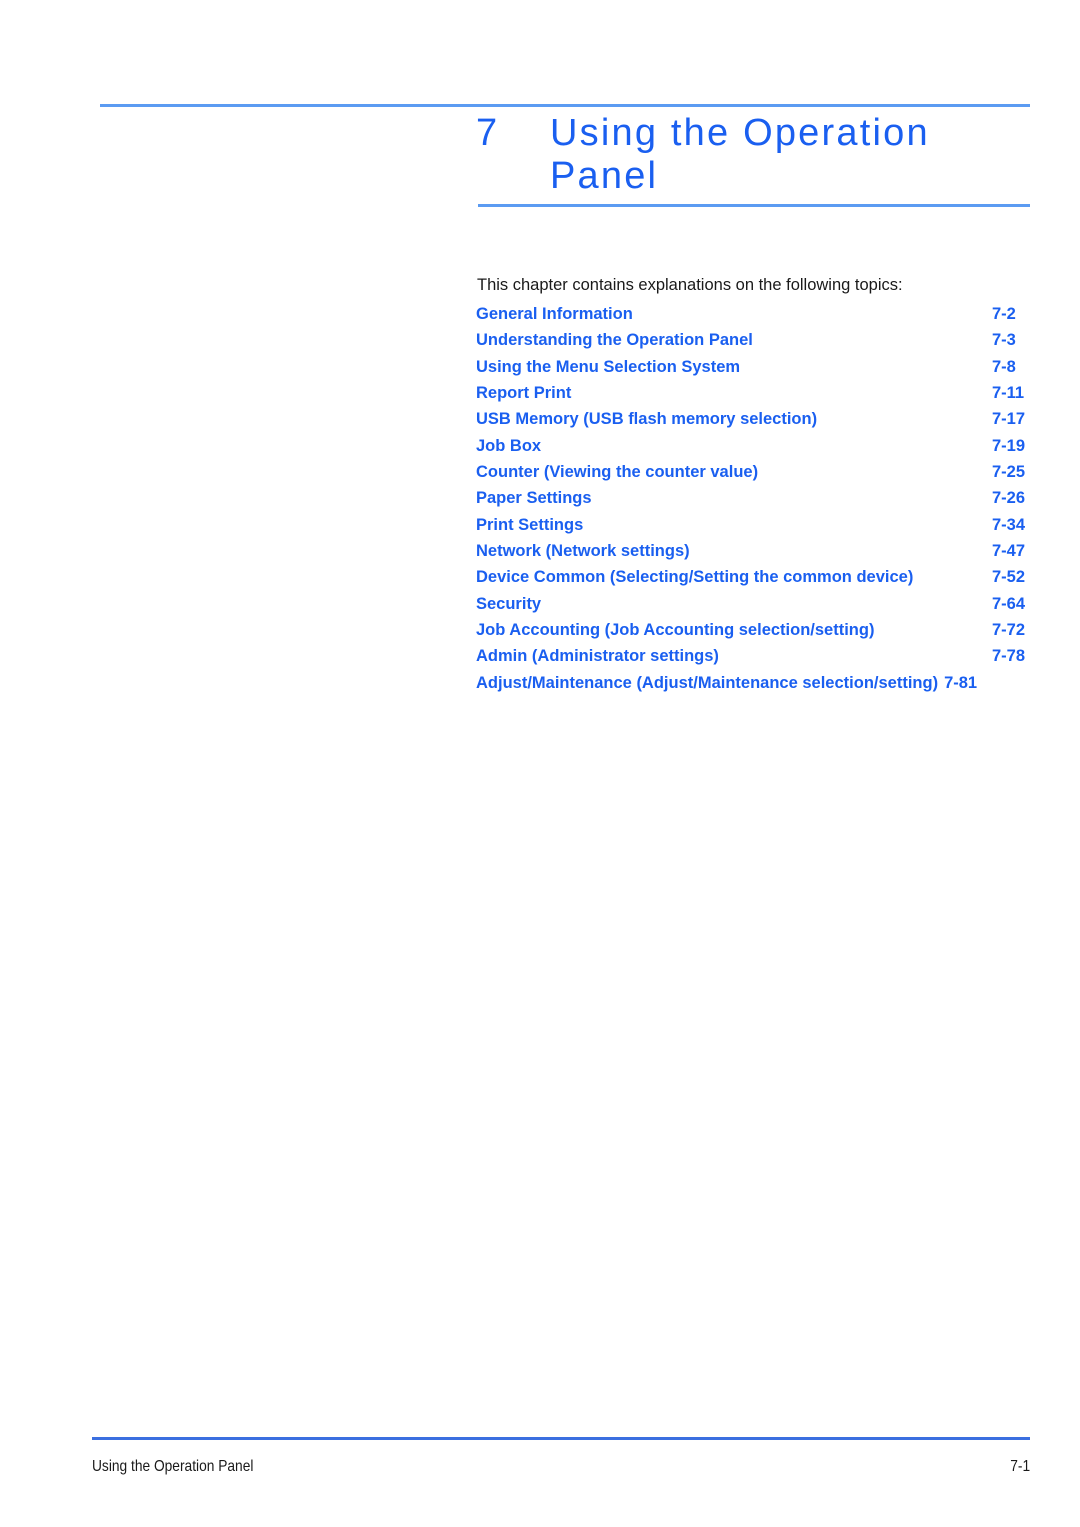 This screenshot has width=1080, height=1527. Describe the element at coordinates (754, 205) in the screenshot. I see `header-rule-bottom` at that location.